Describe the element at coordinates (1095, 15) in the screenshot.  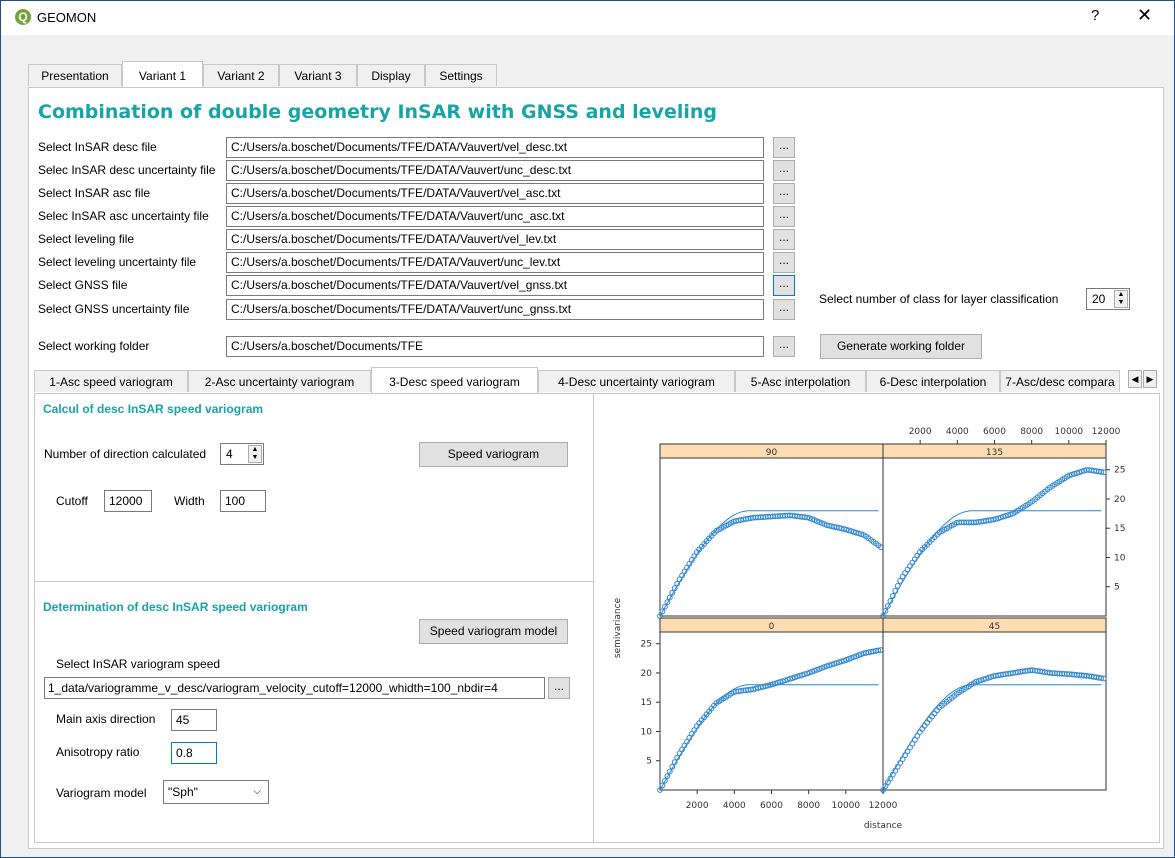
I see `help-button: ?` at that location.